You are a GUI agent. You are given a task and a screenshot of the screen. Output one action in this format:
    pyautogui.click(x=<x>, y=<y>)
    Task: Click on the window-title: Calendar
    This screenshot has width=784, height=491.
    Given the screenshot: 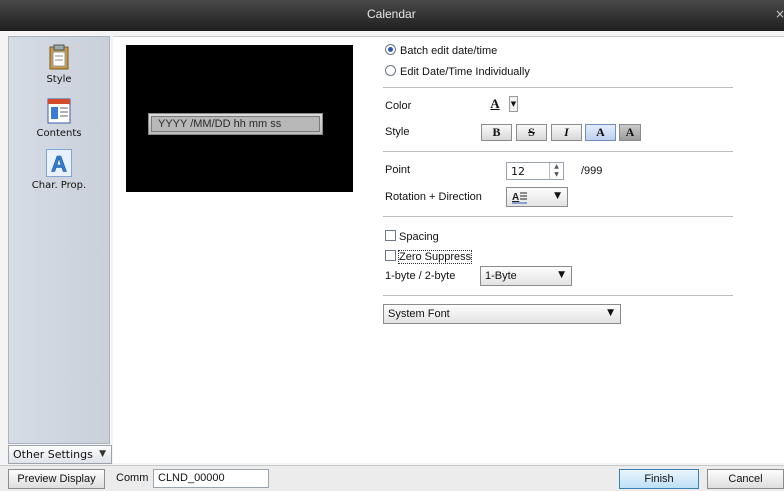 What is the action you would take?
    pyautogui.click(x=391, y=14)
    